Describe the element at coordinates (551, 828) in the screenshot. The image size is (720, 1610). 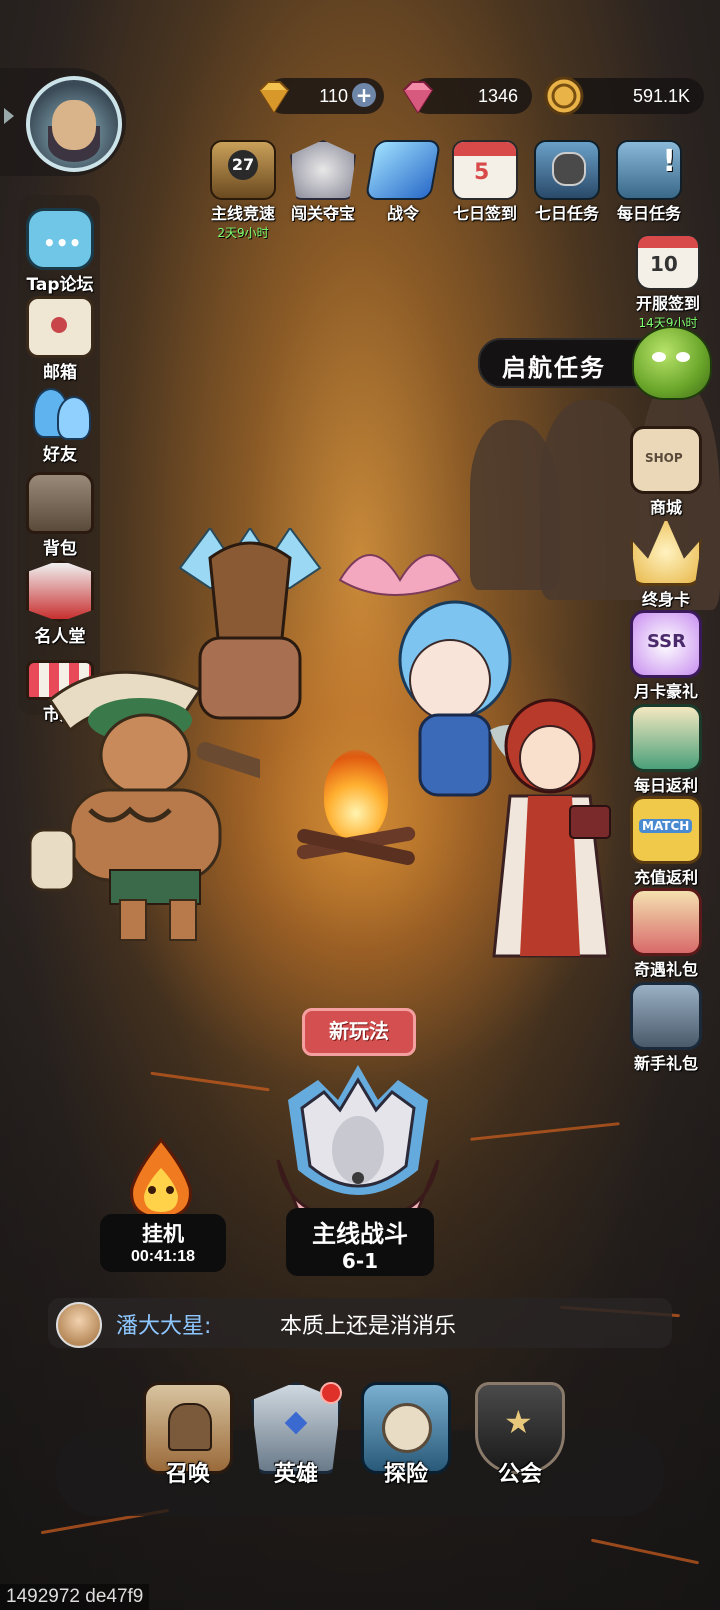
I see `scholar-mage-sprite` at that location.